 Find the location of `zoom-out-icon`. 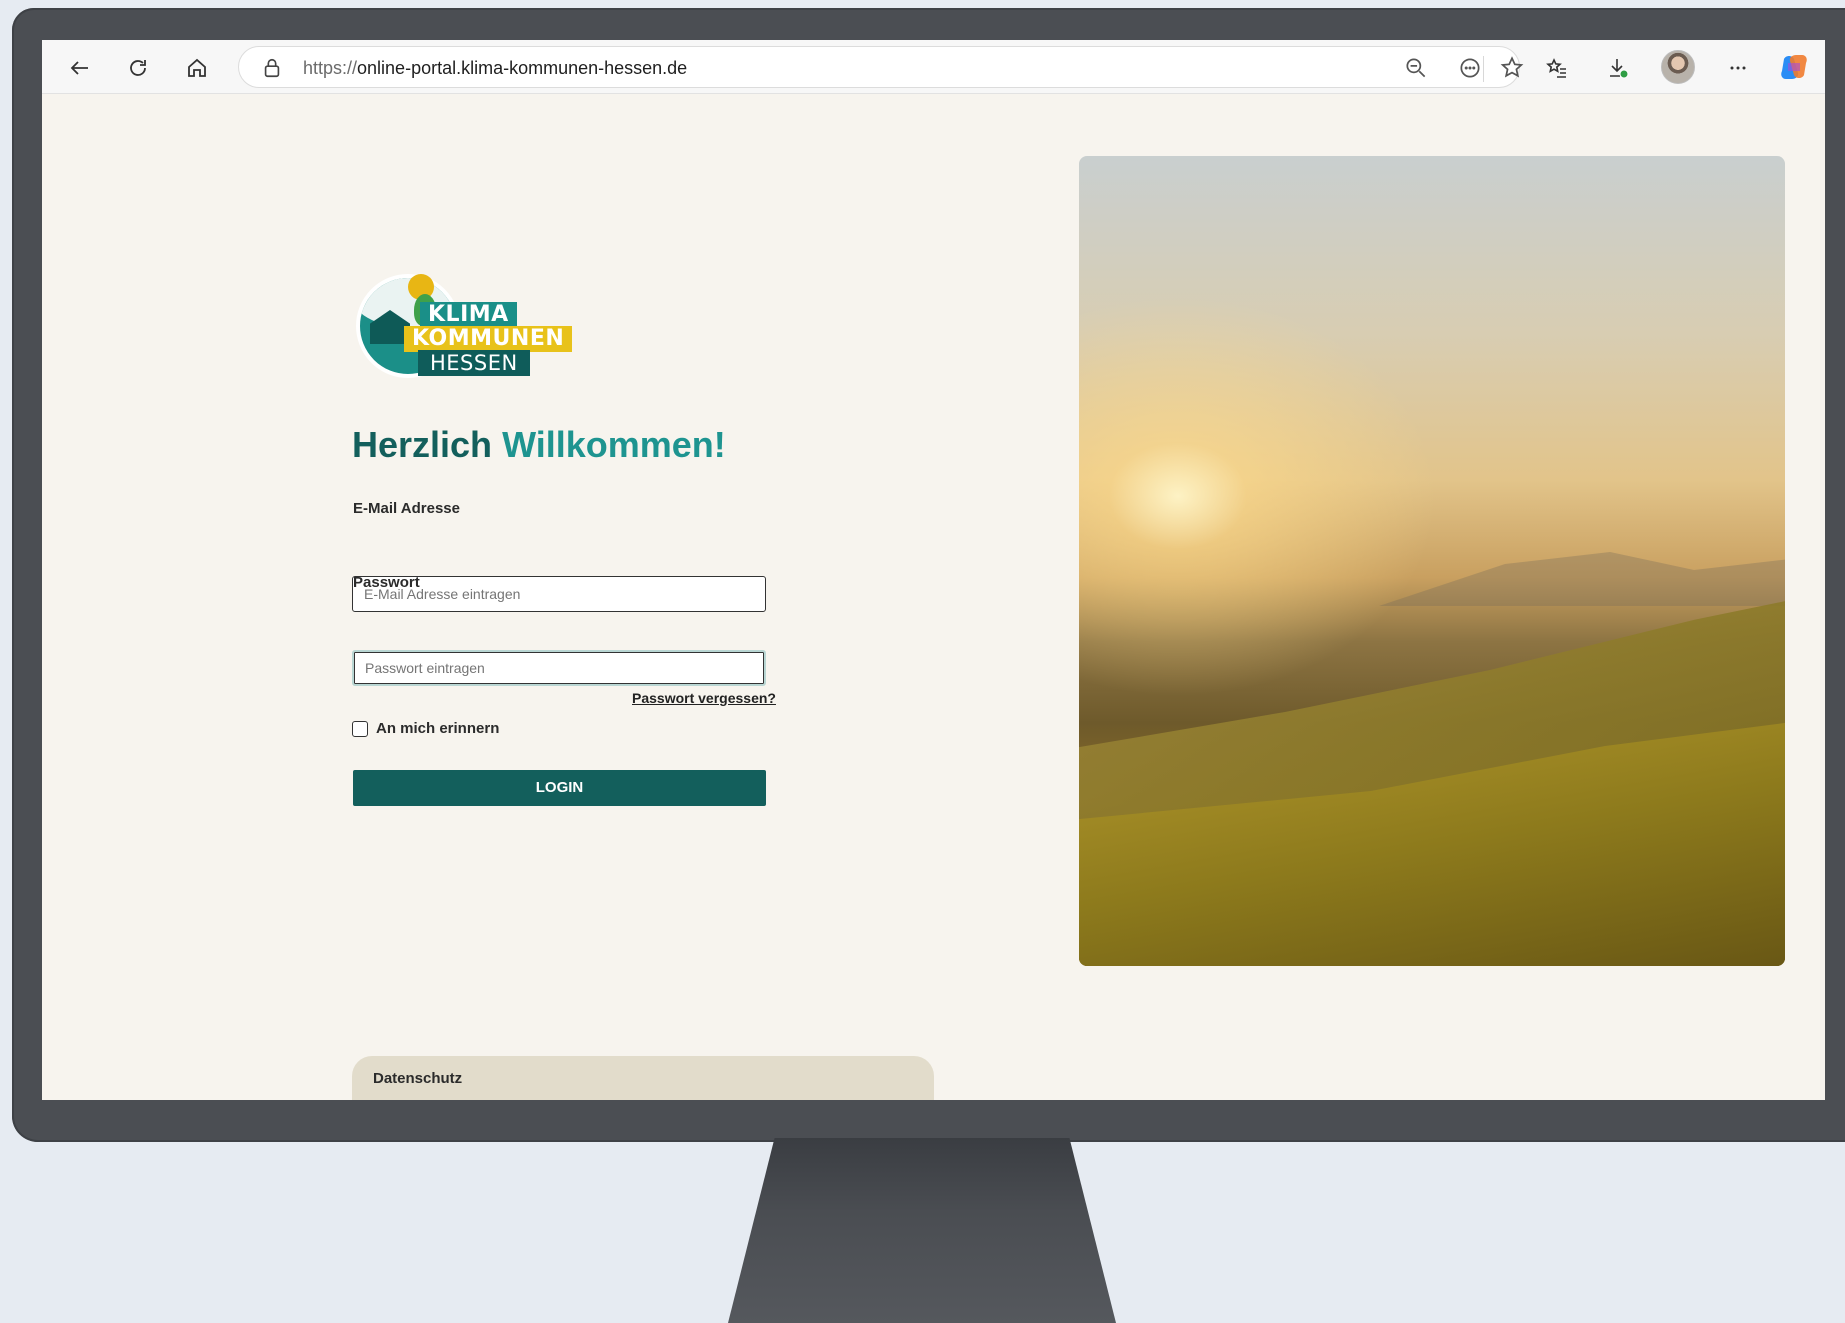

zoom-out-icon is located at coordinates (1416, 68).